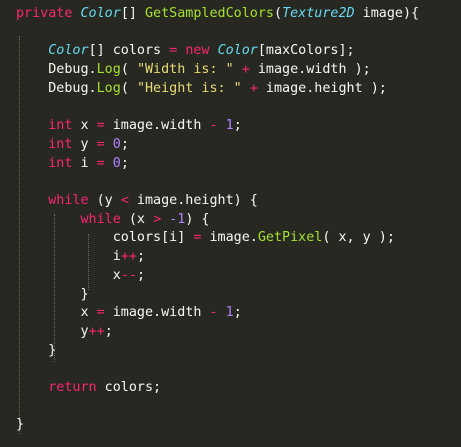  I want to click on code-line: int i = 0;, so click(72, 164).